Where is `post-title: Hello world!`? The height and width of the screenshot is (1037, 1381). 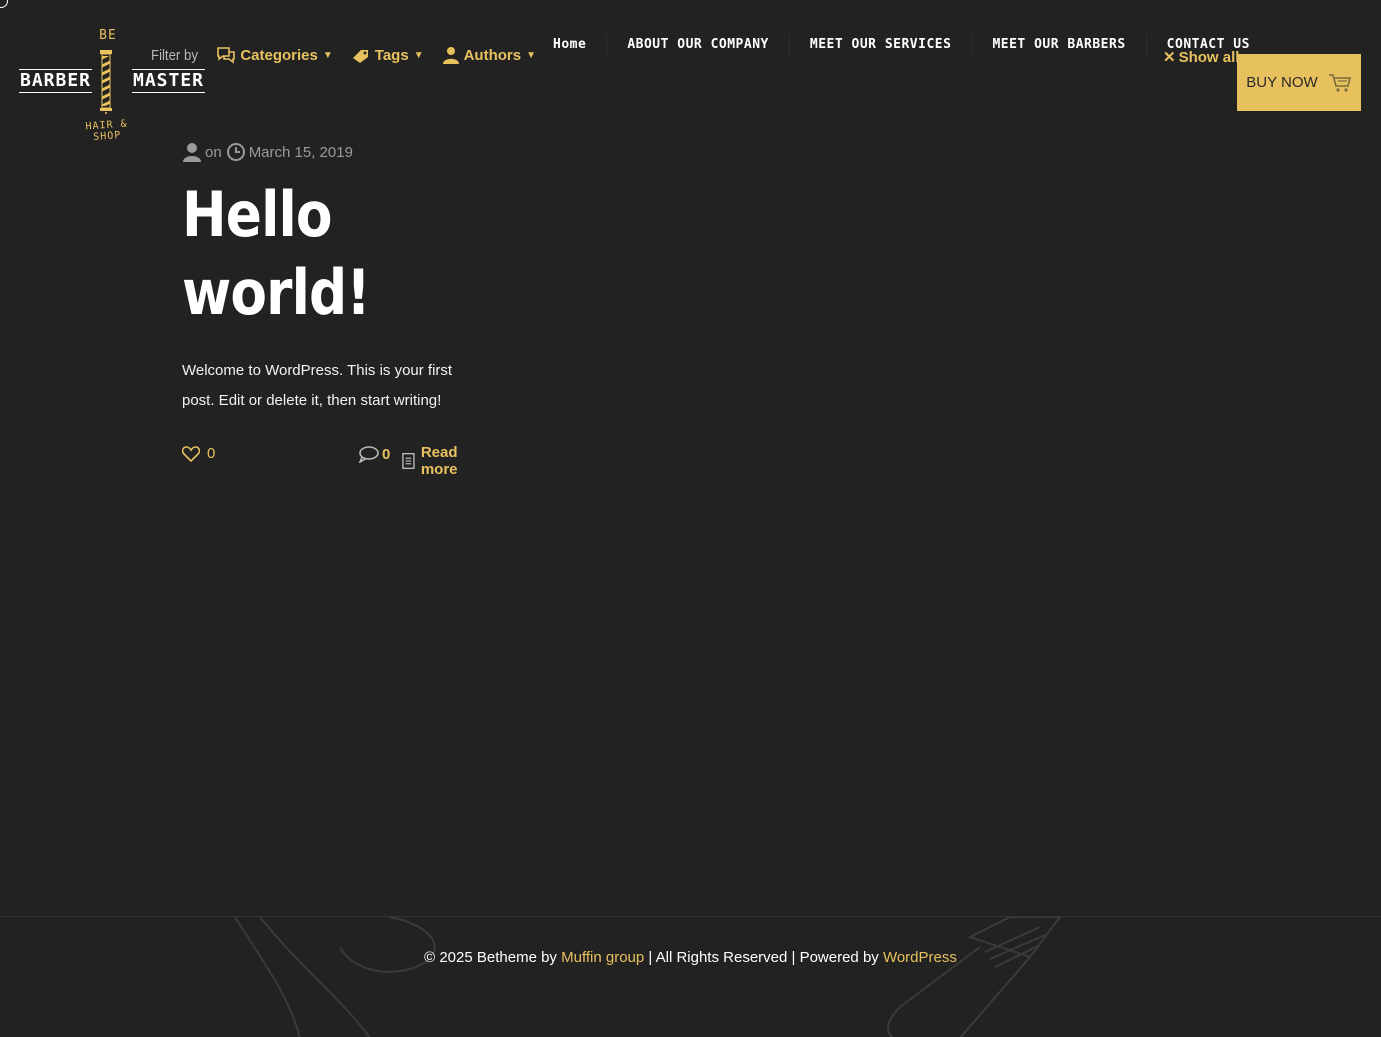
post-title: Hello world! is located at coordinates (345, 254).